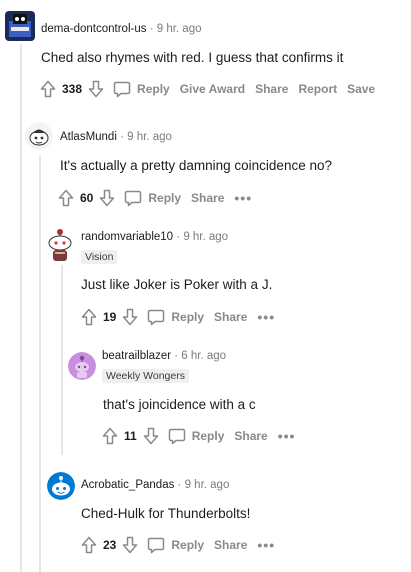 The width and height of the screenshot is (411, 572). What do you see at coordinates (130, 436) in the screenshot?
I see `vote-score: 11` at bounding box center [130, 436].